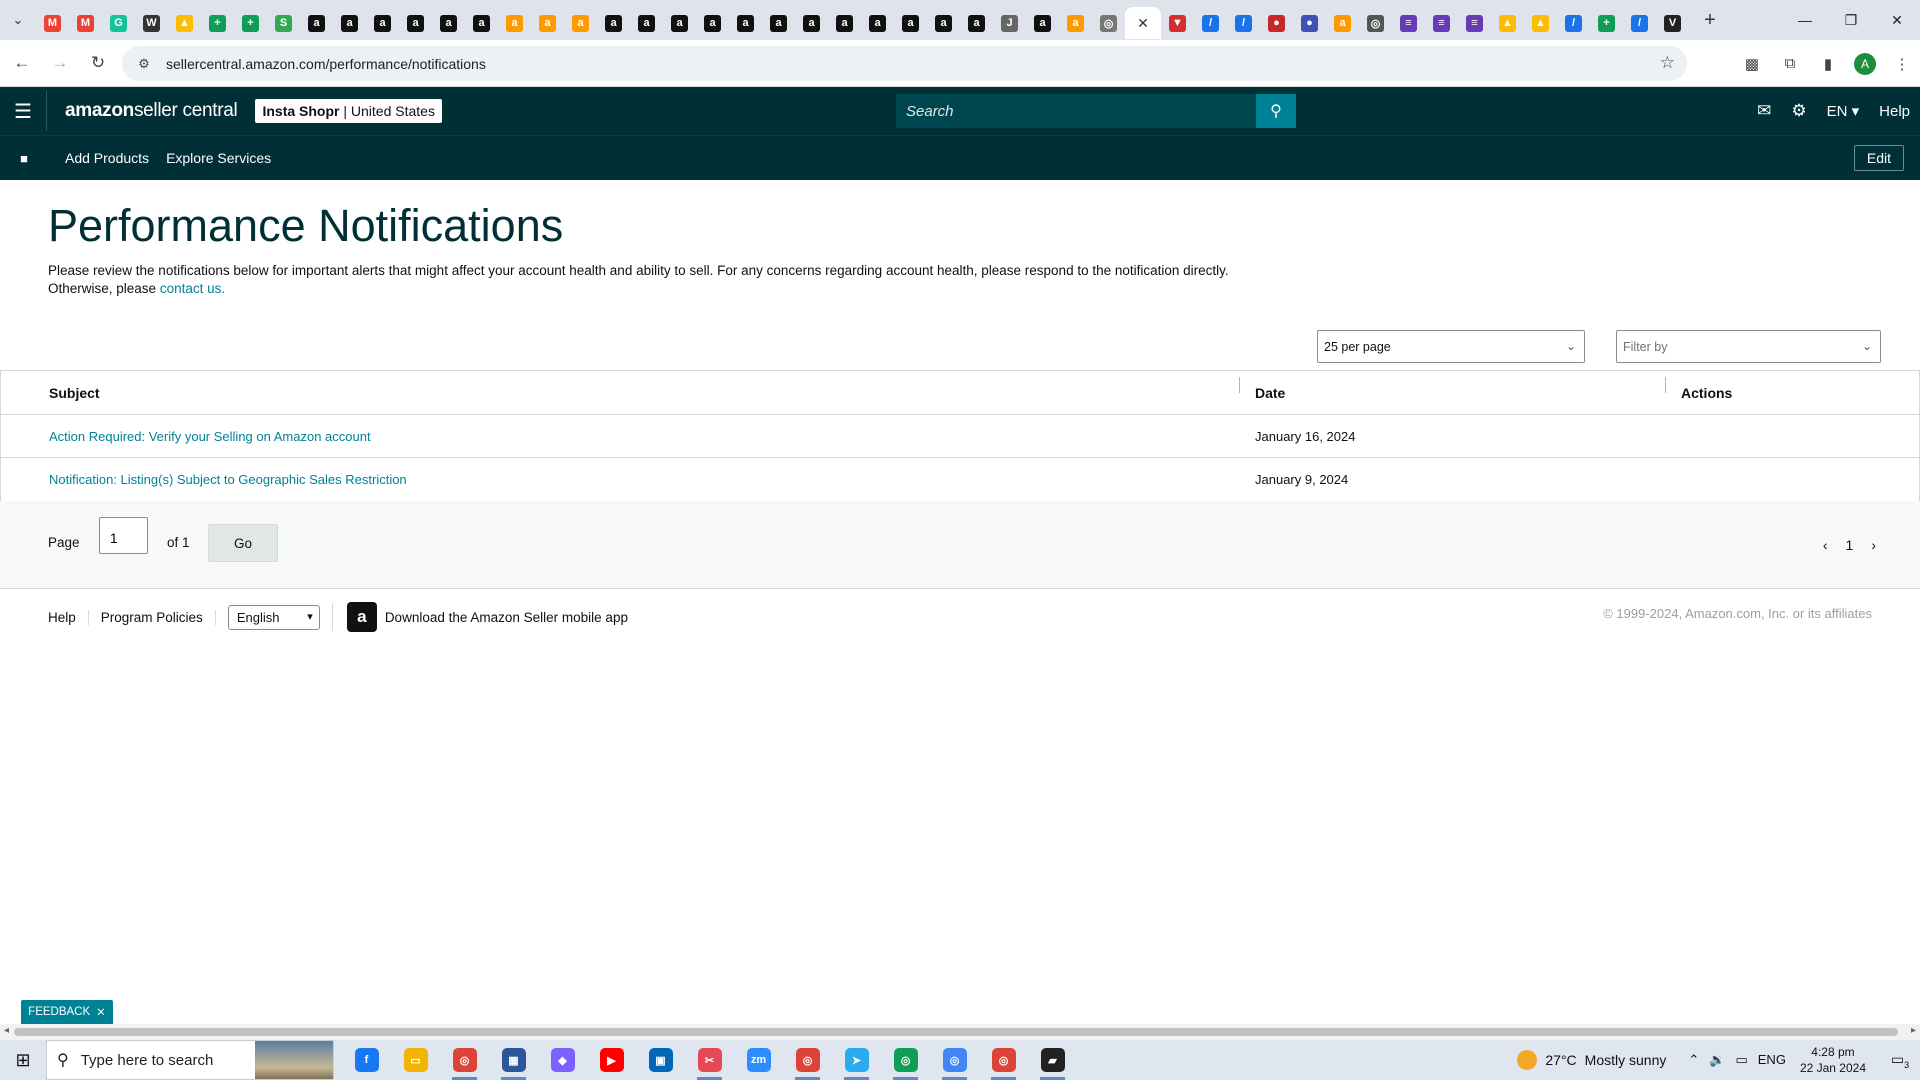 This screenshot has width=1920, height=1080. Describe the element at coordinates (709, 1060) in the screenshot. I see `taskbar-app: ✂` at that location.